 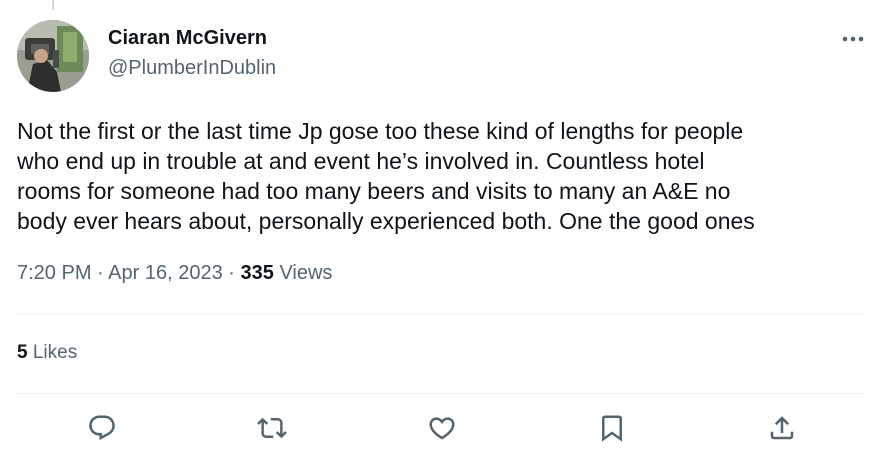 What do you see at coordinates (306, 273) in the screenshot?
I see `views-label: Views` at bounding box center [306, 273].